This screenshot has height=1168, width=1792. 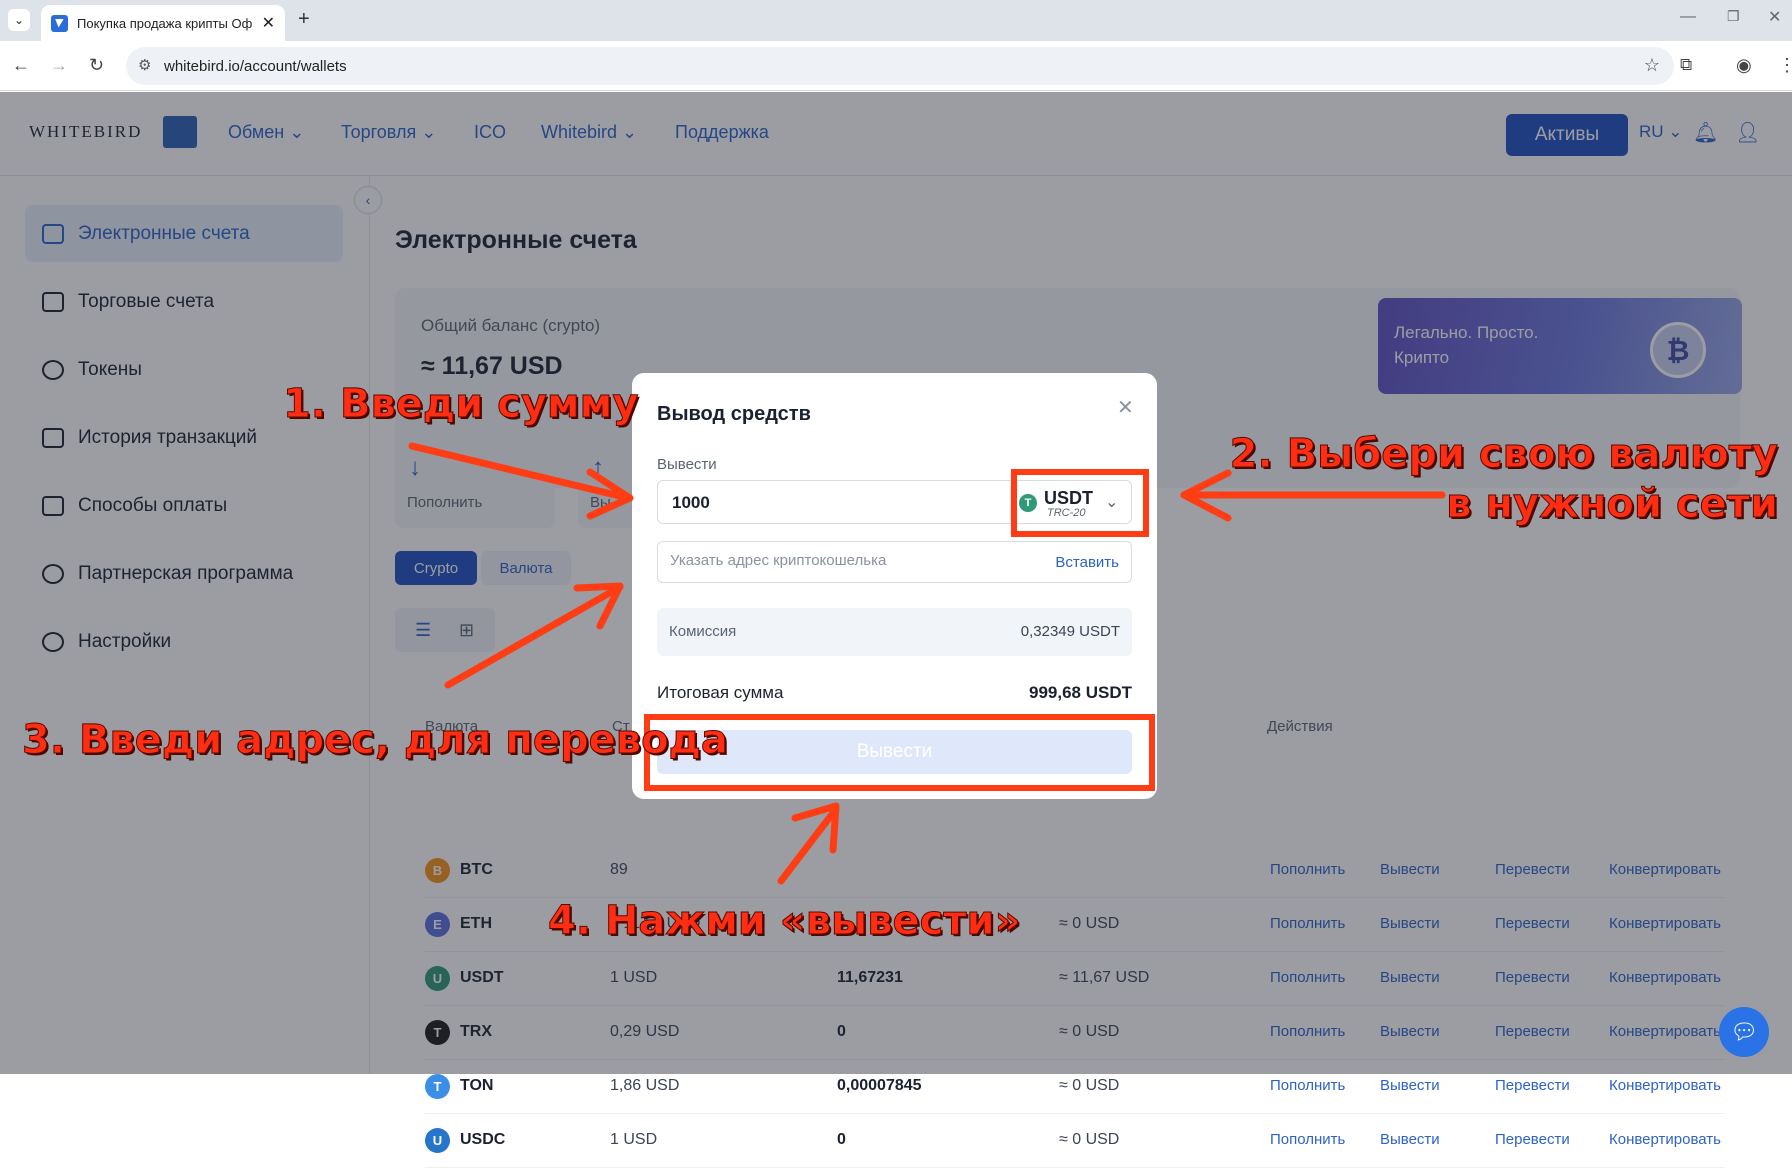 I want to click on withdraw-label: Вывести, so click(x=687, y=464).